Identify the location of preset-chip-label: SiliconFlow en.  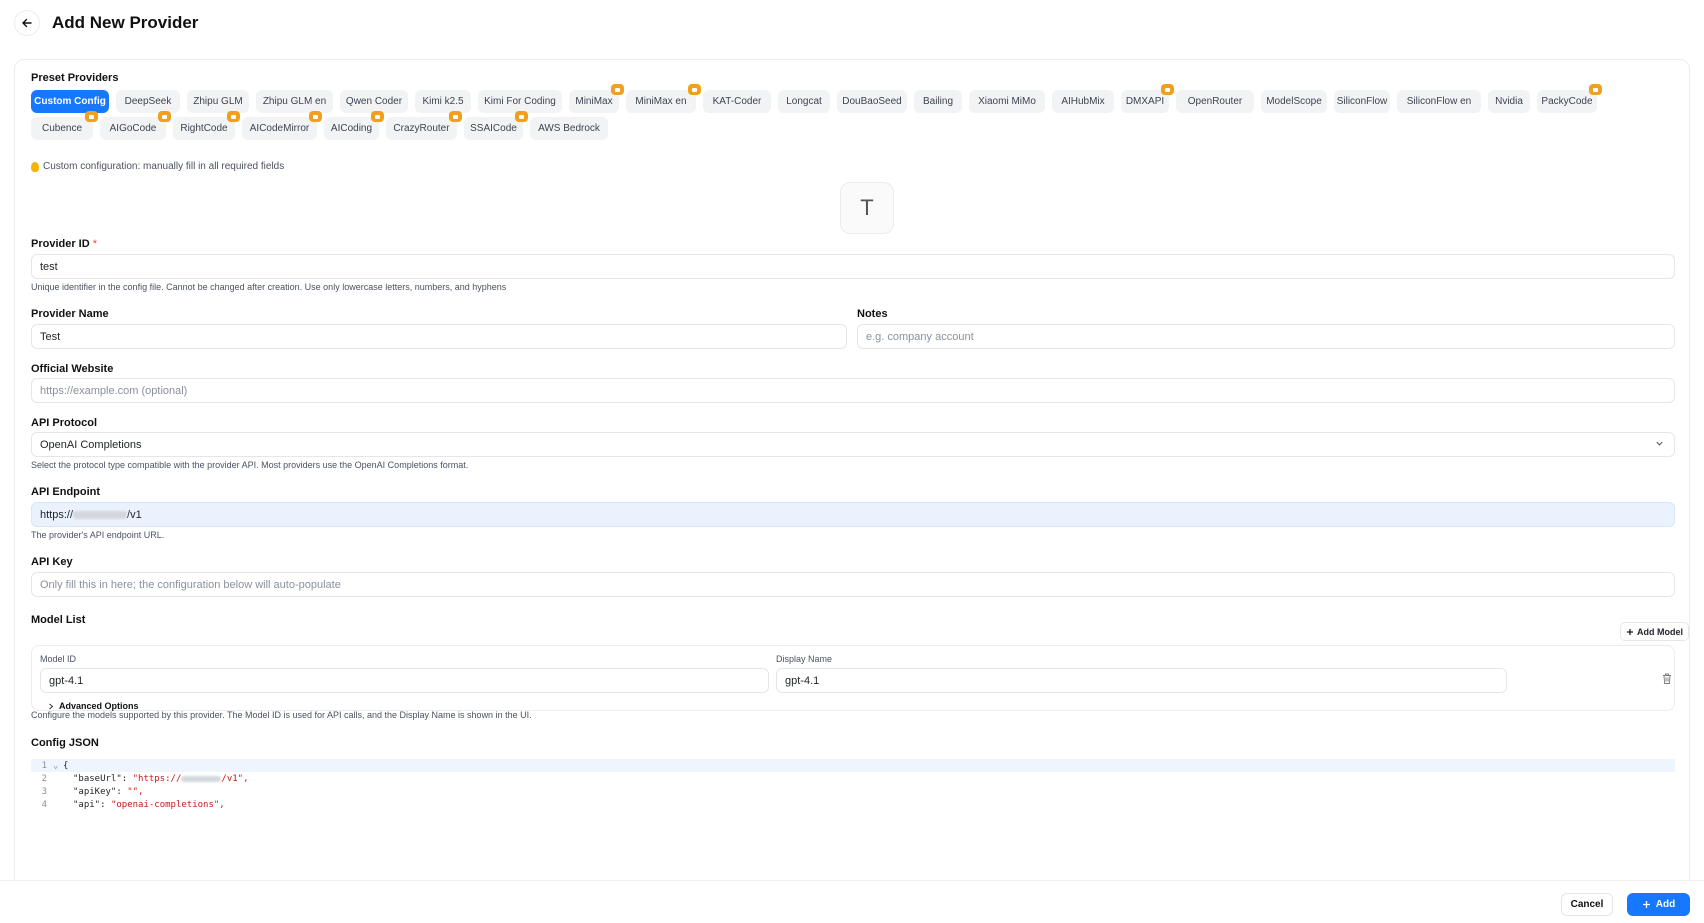
(1439, 101).